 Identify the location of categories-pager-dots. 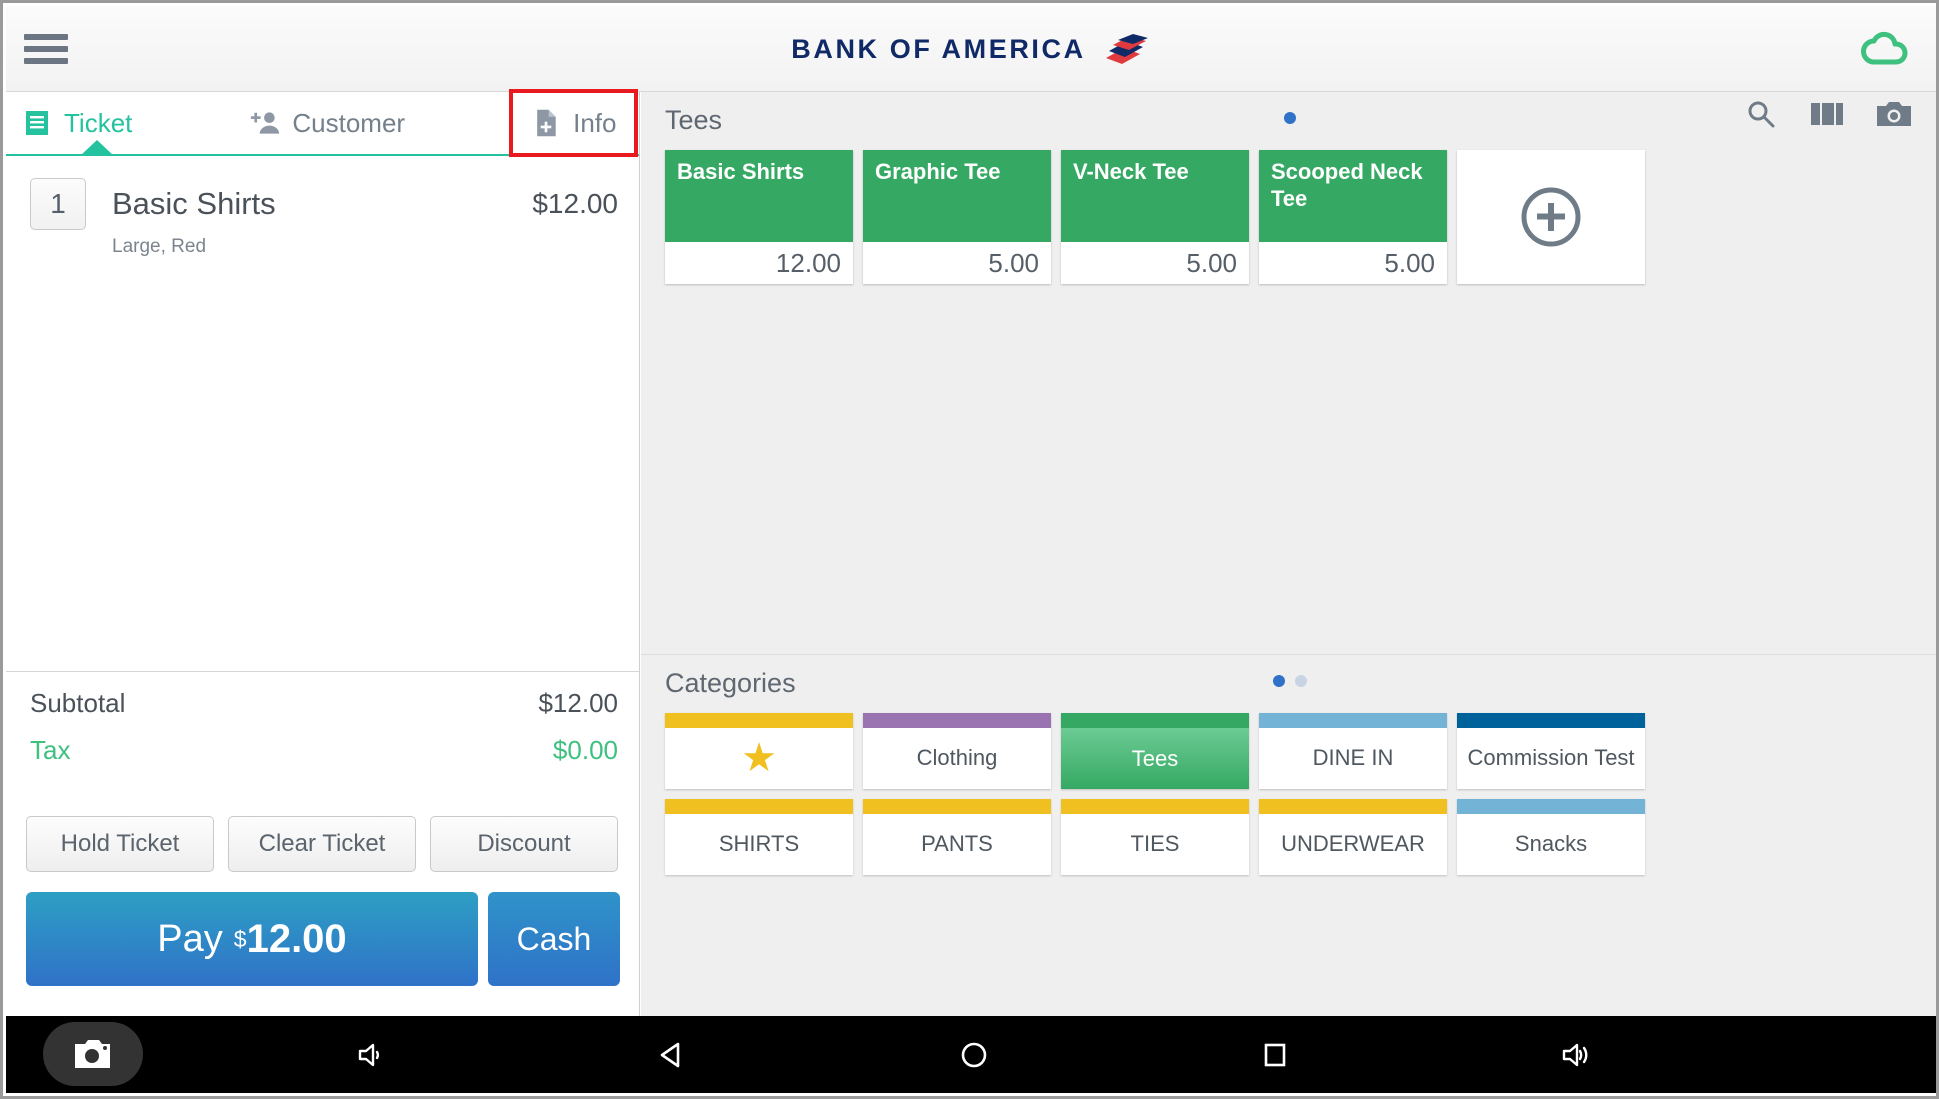
(1288, 681).